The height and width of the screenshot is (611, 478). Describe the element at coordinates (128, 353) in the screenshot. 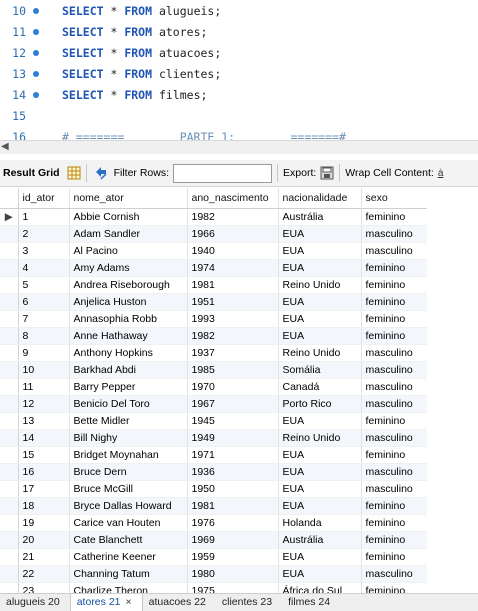

I see `table-cell-nome_ator: Anthony Hopkins` at that location.